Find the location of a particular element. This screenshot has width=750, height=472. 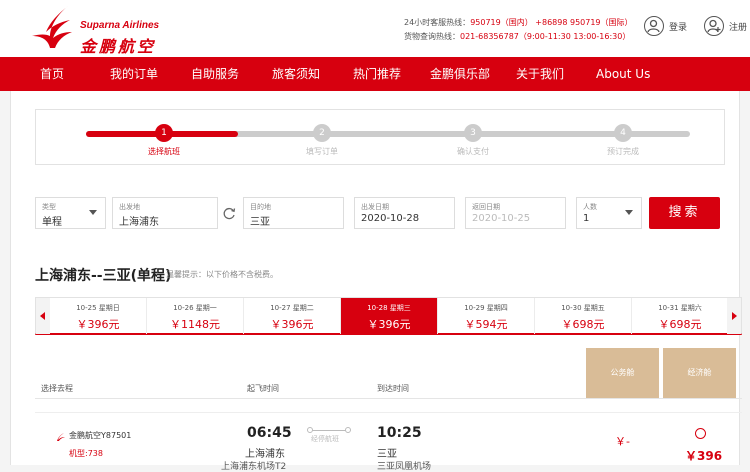

date-cell: 10-26 星期一 ￥1148元 is located at coordinates (195, 316).